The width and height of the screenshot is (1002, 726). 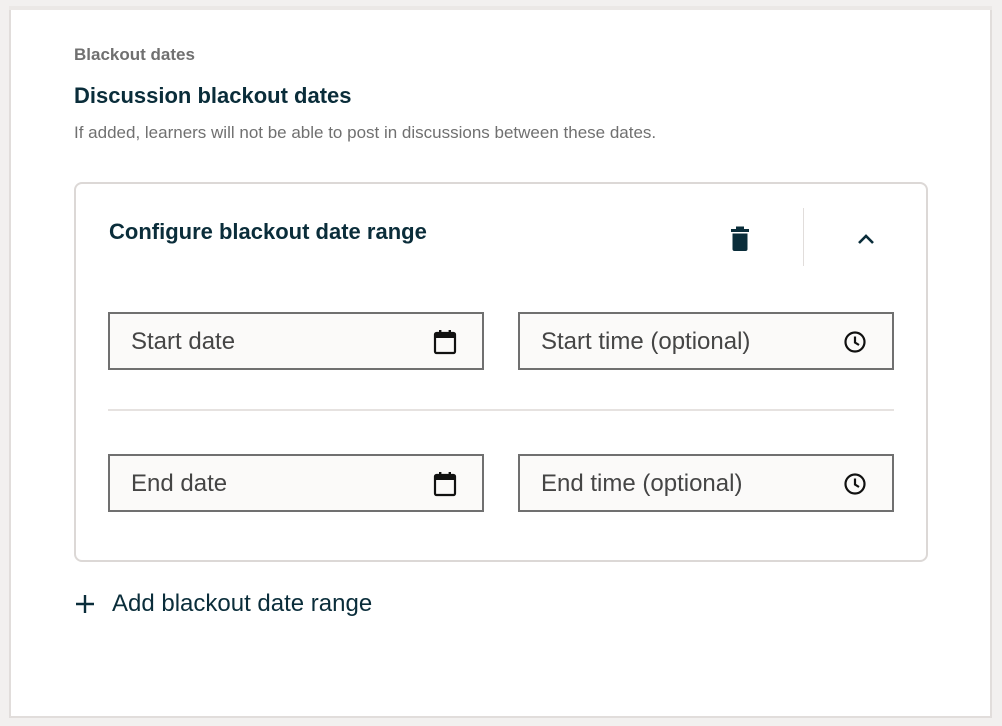 I want to click on trash-icon, so click(x=740, y=238).